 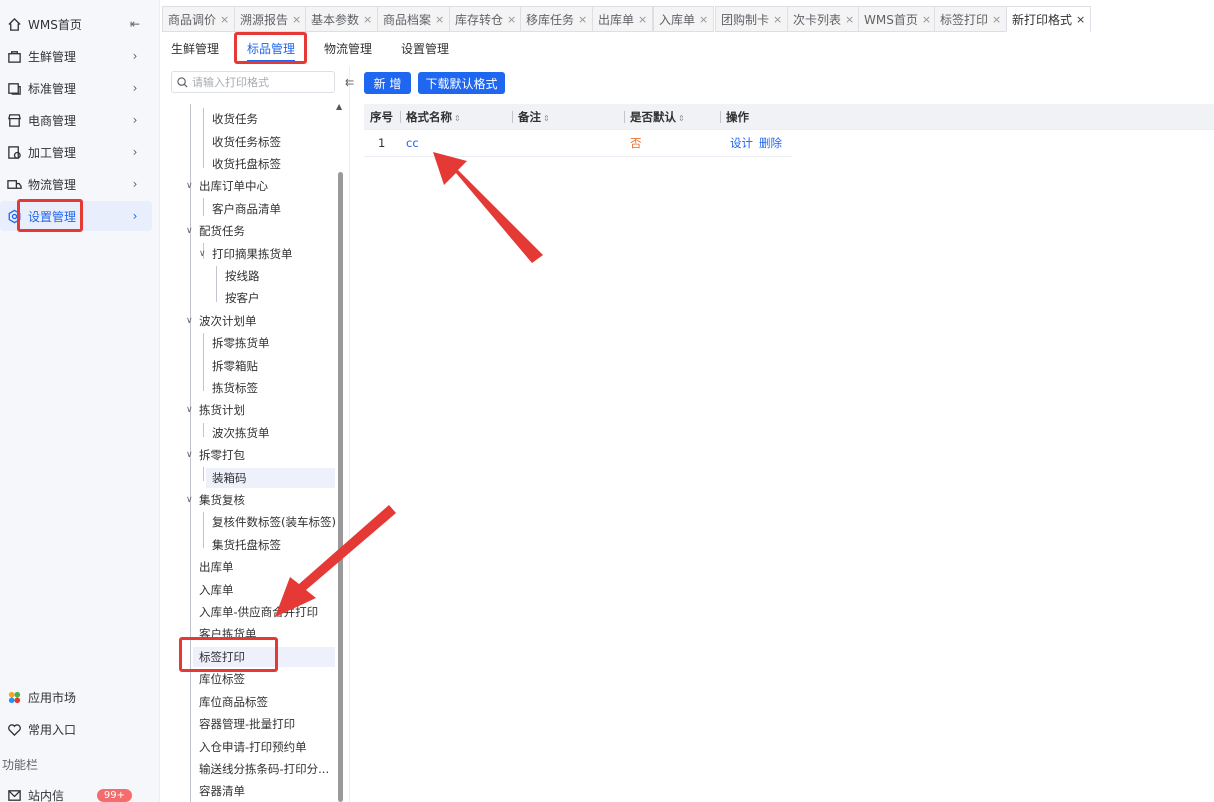 I want to click on sidebar-item-messages: 站内信 99+, so click(x=76, y=791).